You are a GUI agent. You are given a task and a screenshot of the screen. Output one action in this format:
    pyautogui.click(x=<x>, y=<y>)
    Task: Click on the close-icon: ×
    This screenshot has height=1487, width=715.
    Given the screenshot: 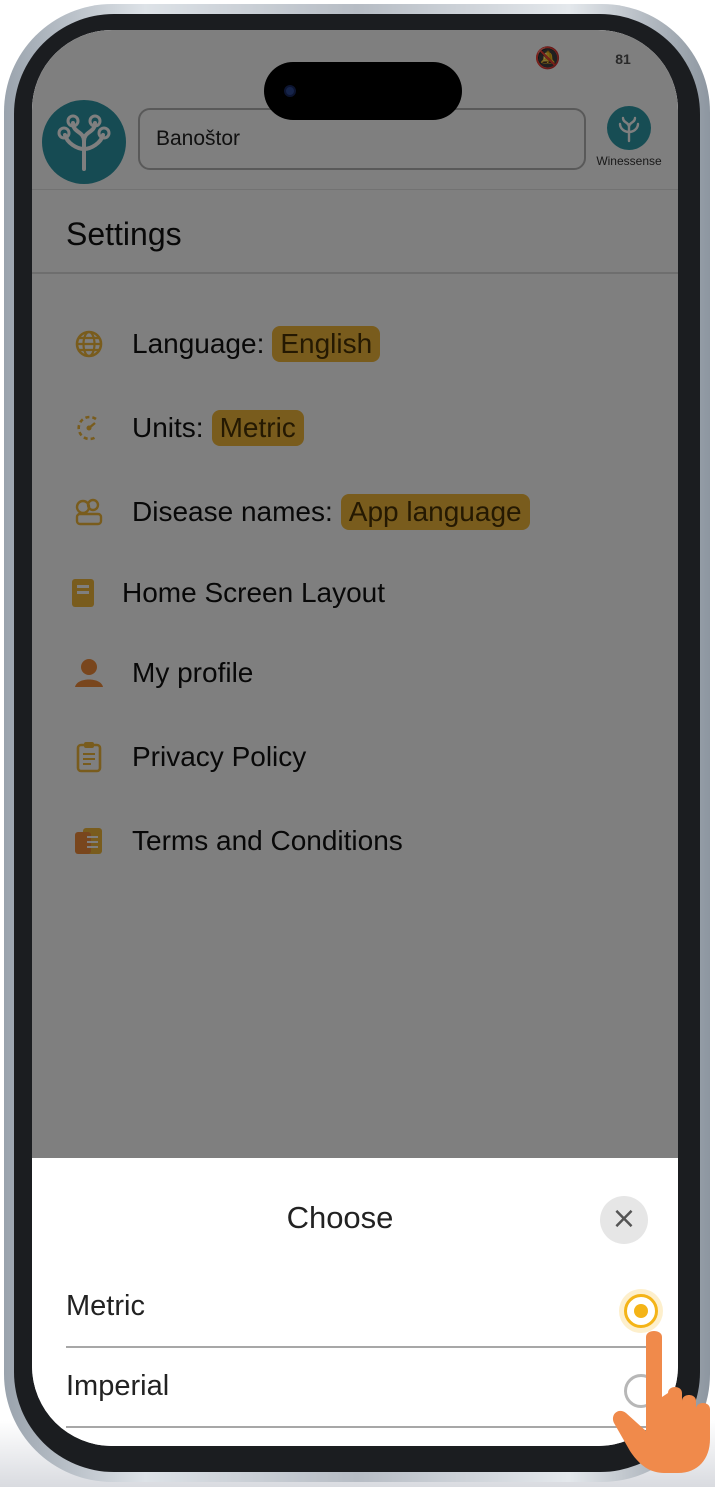 What is the action you would take?
    pyautogui.click(x=624, y=1220)
    